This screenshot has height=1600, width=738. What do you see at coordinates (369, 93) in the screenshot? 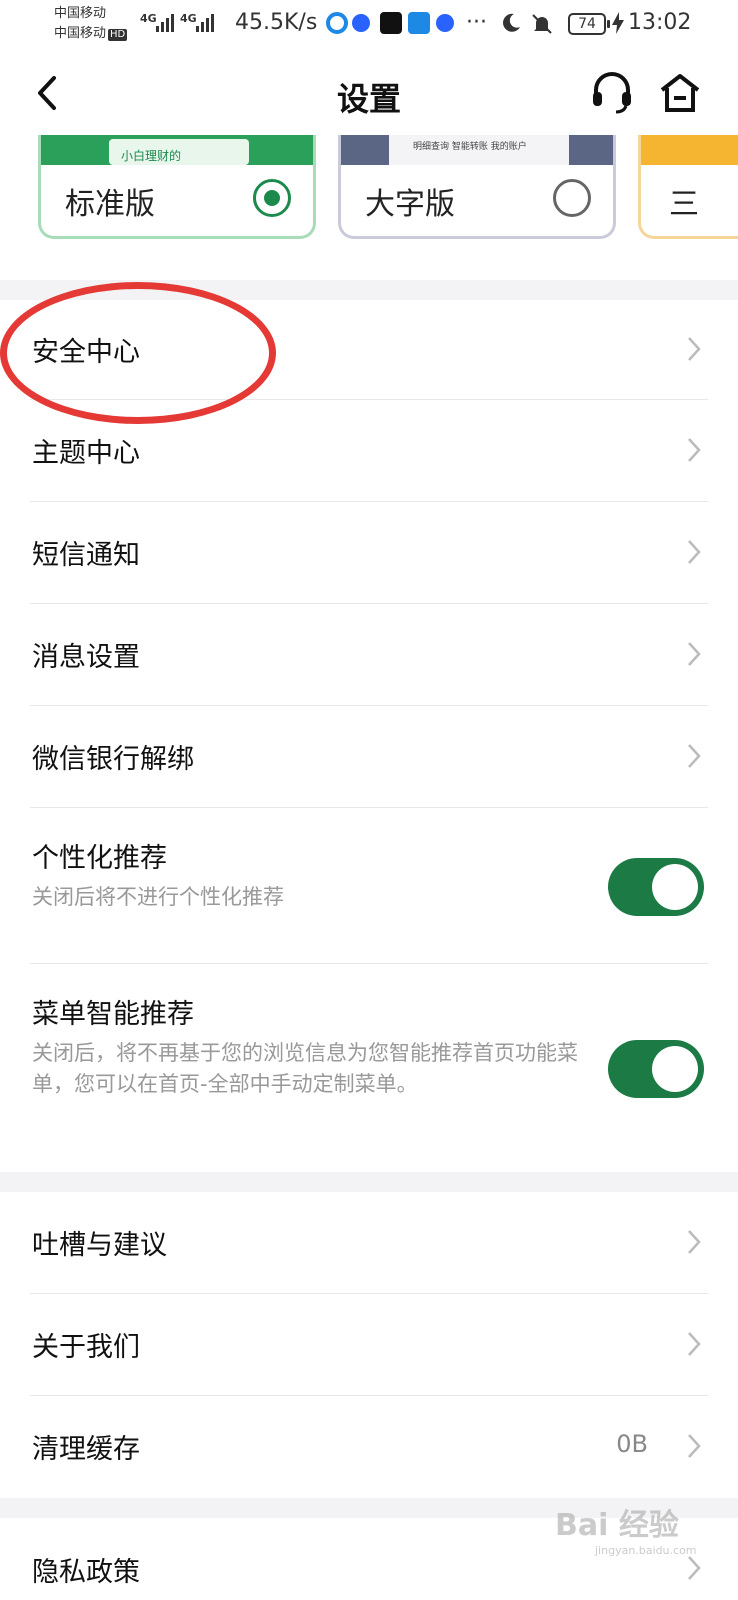
I see `header: 设置` at bounding box center [369, 93].